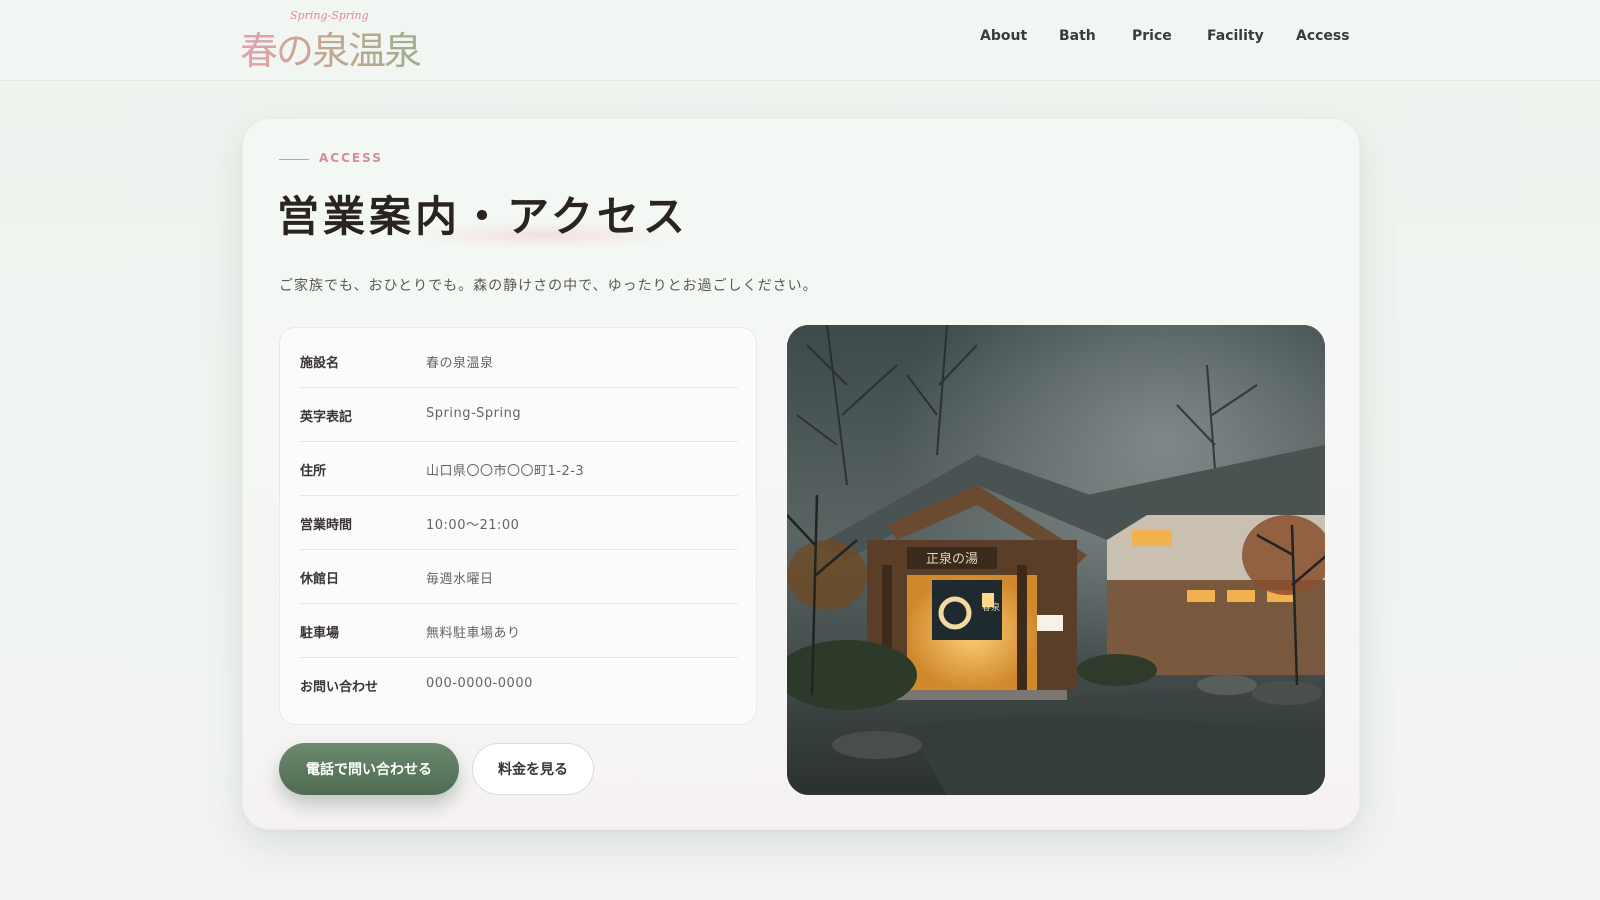 Image resolution: width=1600 pixels, height=900 pixels. What do you see at coordinates (473, 633) in the screenshot?
I see `info-value: 無料駐車場あり` at bounding box center [473, 633].